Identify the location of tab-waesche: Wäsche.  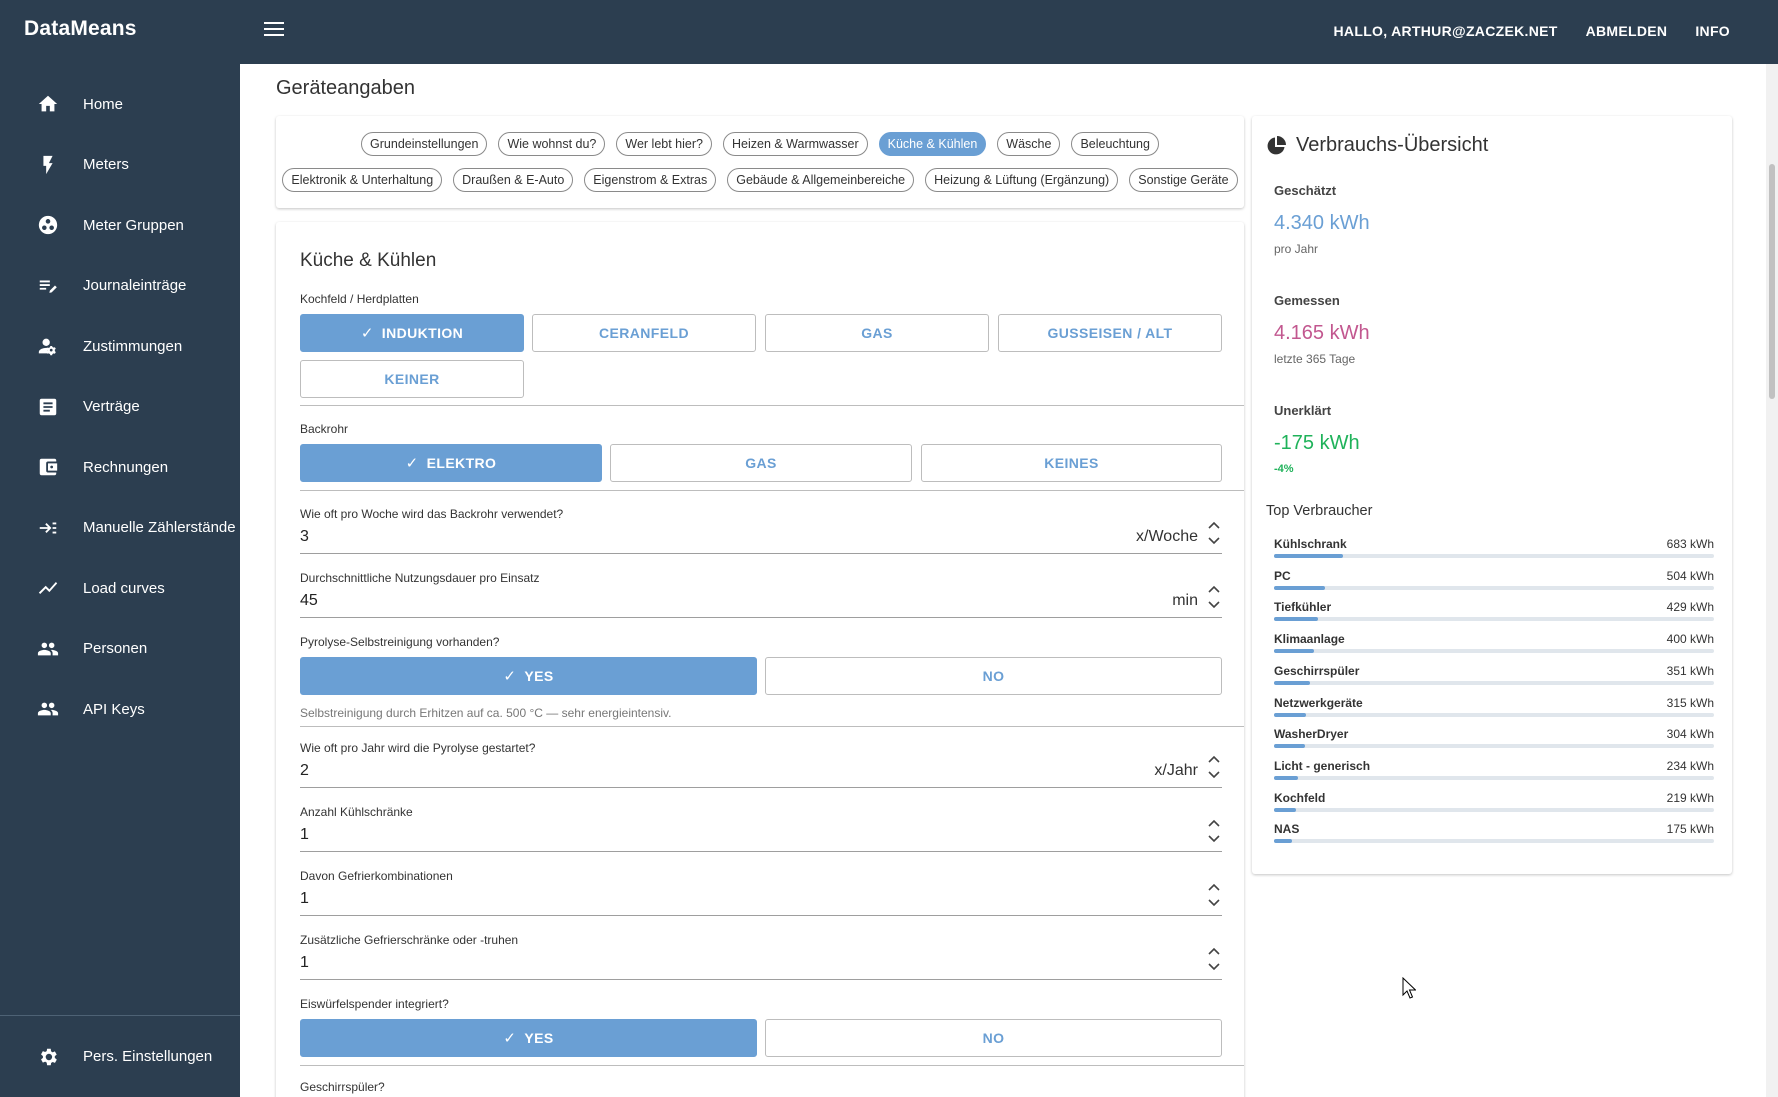
(1029, 144).